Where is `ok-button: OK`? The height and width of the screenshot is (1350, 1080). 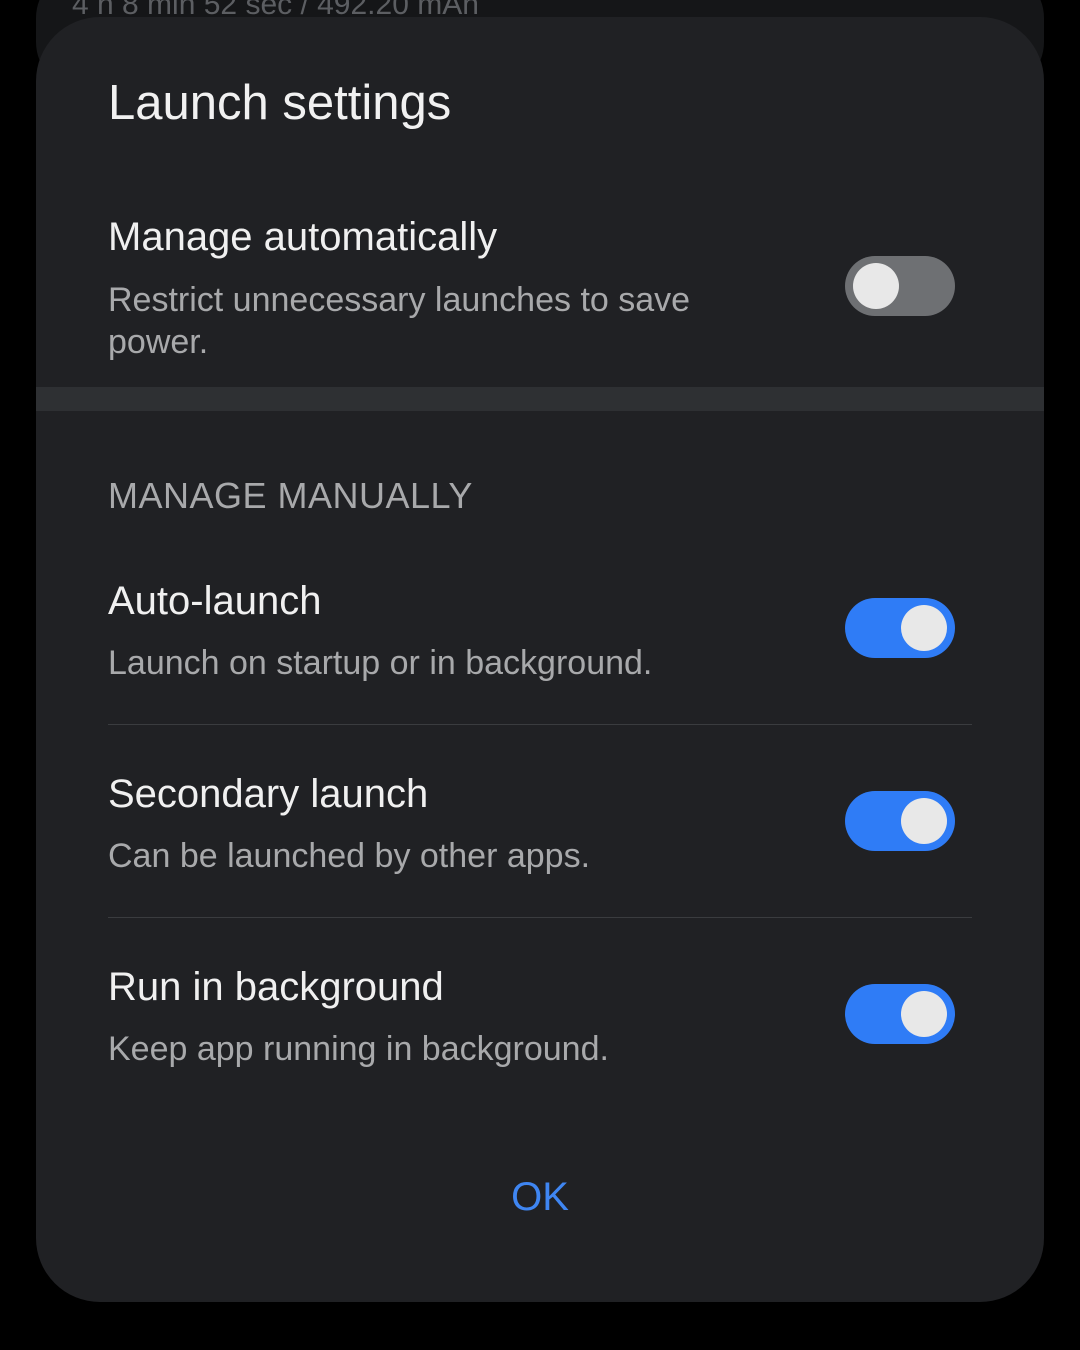 ok-button: OK is located at coordinates (540, 1197).